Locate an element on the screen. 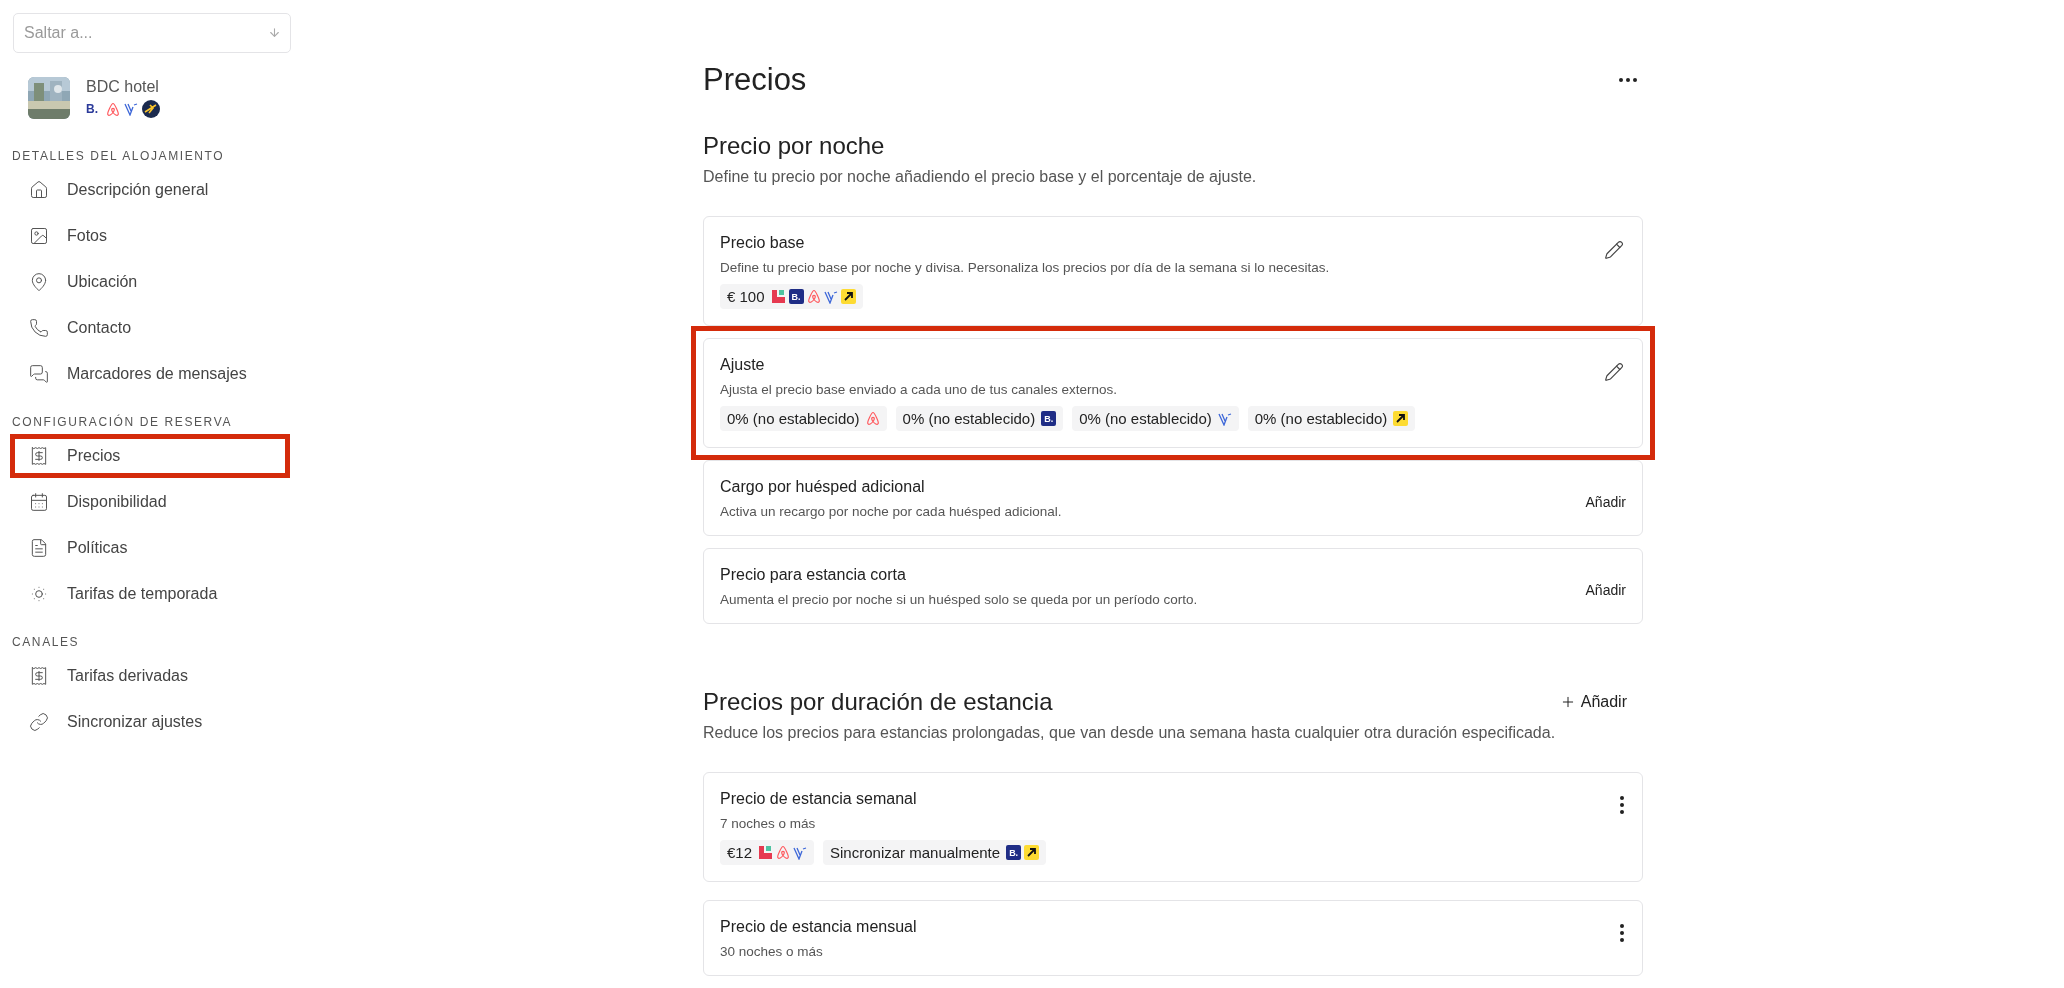 The image size is (2064, 988). card-description: Activa un recargo por noche por cada huésped adicional. is located at coordinates (891, 511).